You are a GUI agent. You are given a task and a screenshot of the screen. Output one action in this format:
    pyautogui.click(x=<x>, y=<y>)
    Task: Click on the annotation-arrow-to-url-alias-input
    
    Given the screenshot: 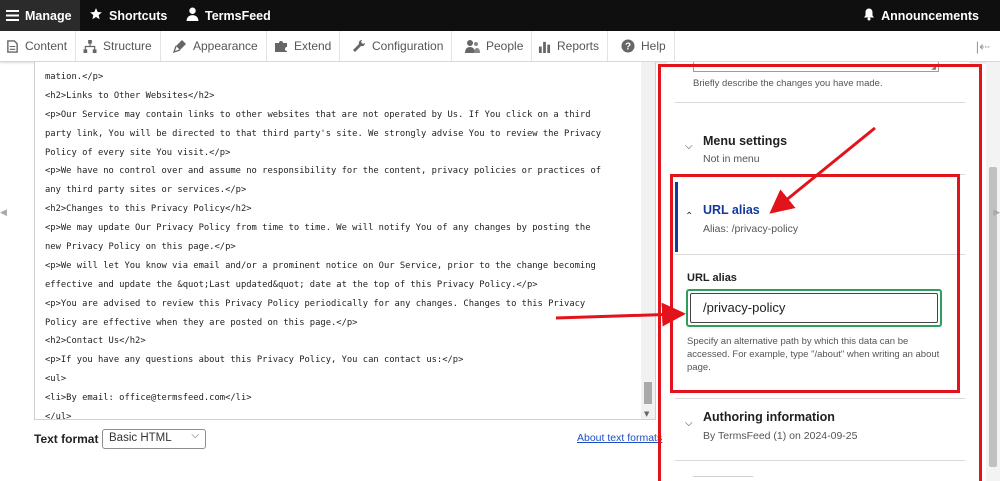 What is the action you would take?
    pyautogui.click(x=620, y=314)
    